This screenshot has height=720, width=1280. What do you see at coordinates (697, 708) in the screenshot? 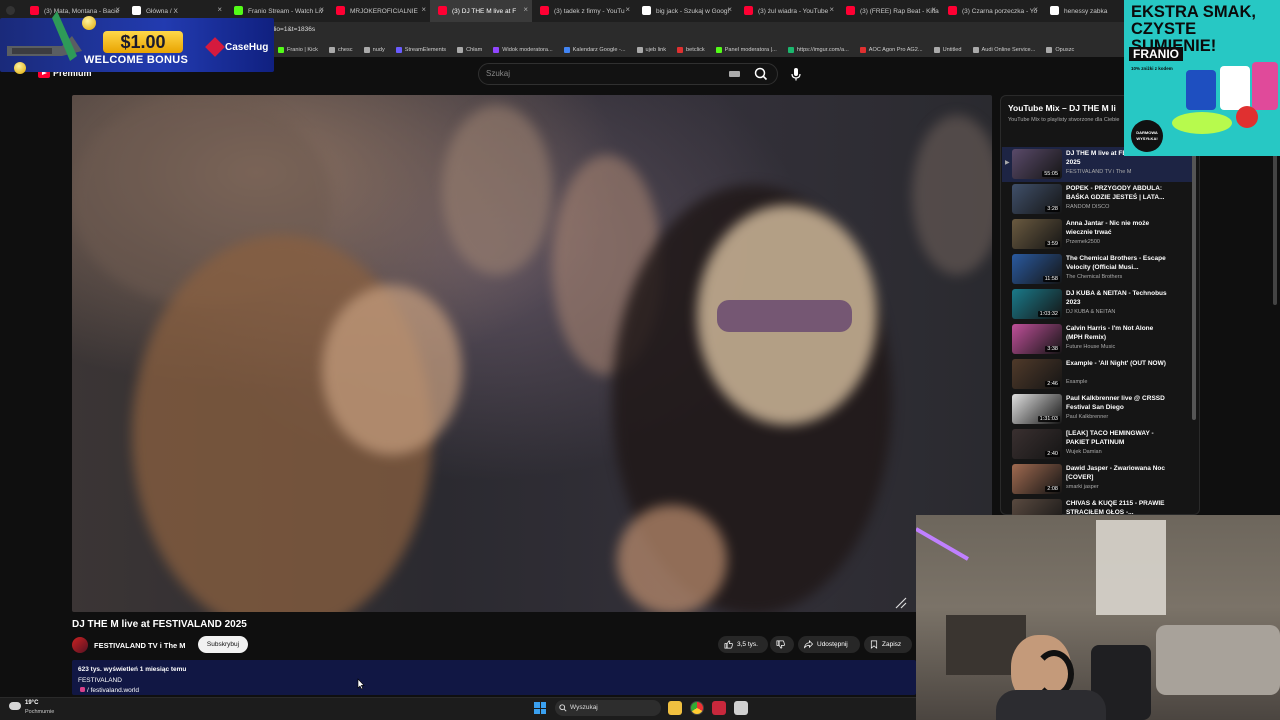
I see `chrome-icon` at bounding box center [697, 708].